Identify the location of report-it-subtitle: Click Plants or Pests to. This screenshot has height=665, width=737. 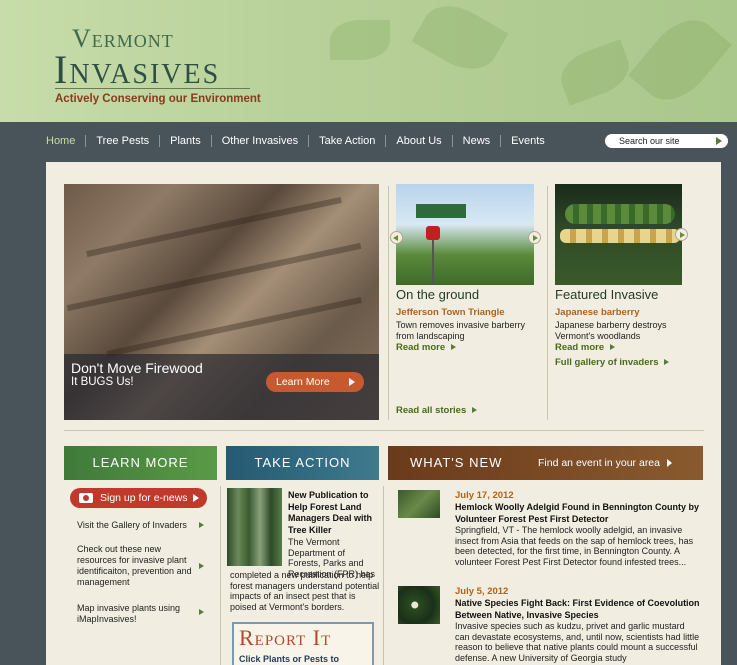
(289, 659).